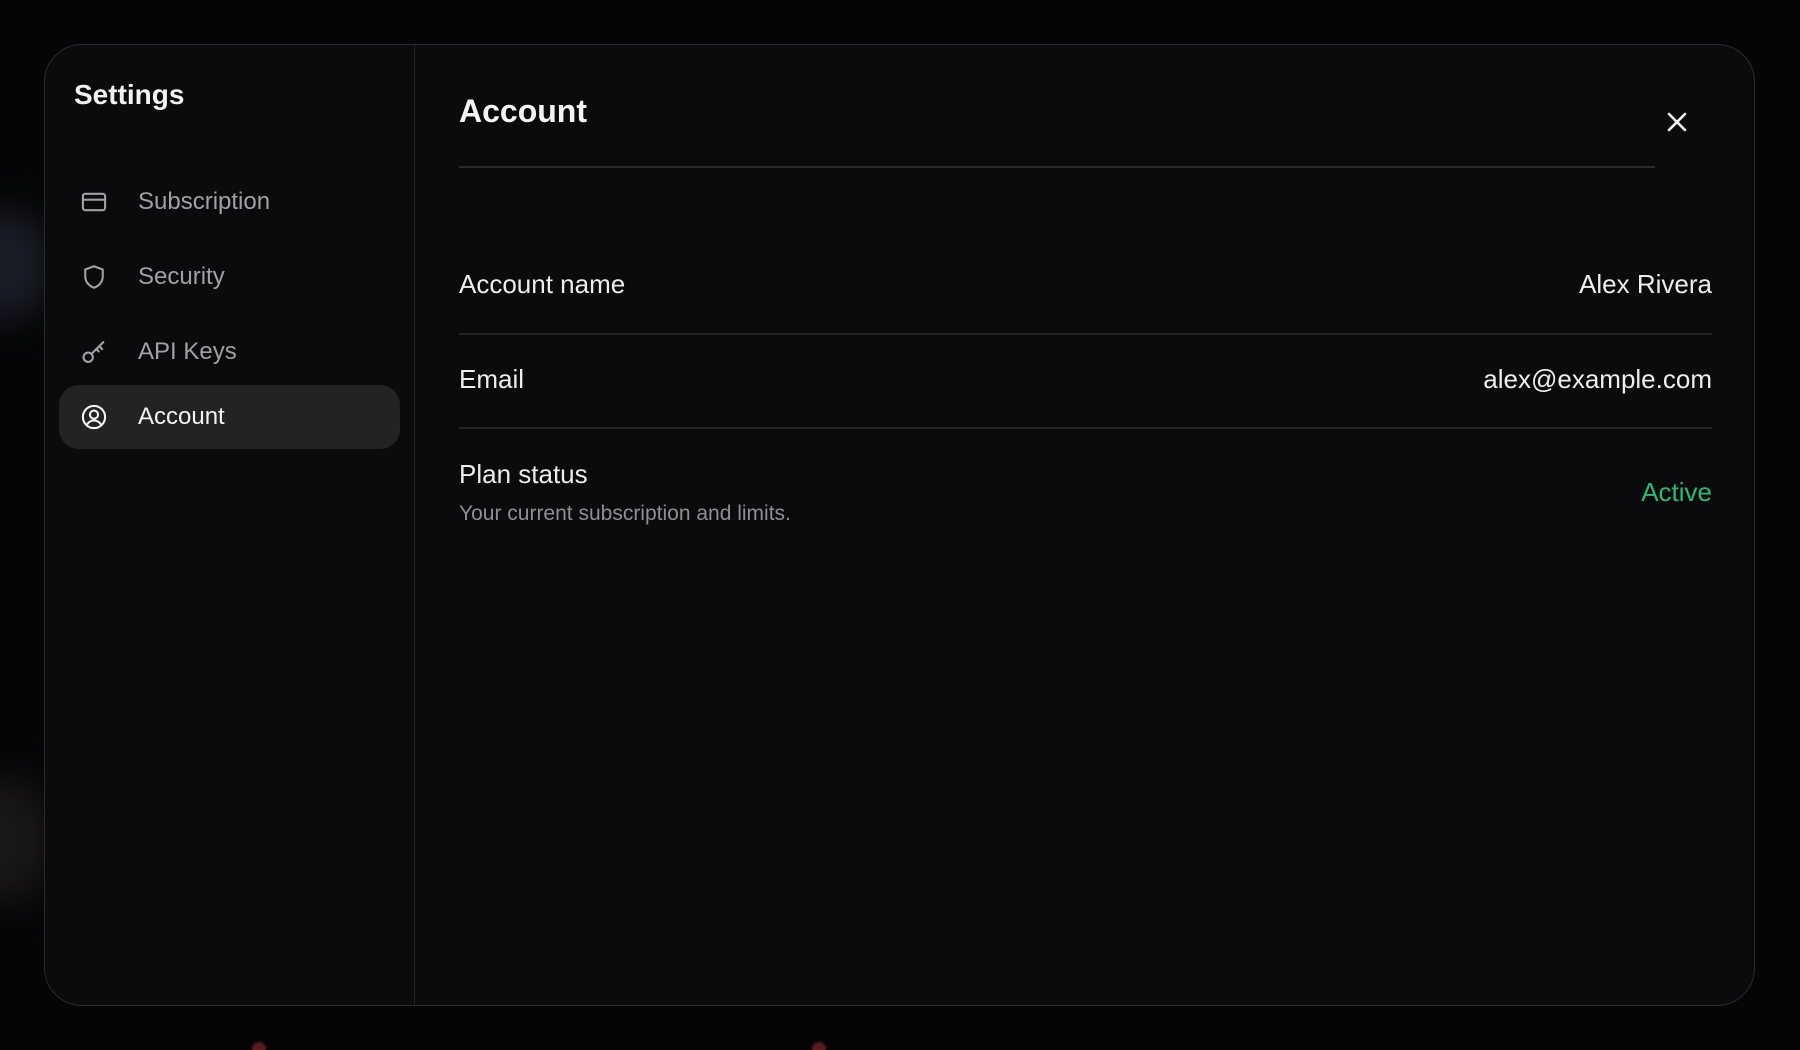 This screenshot has width=1800, height=1050. Describe the element at coordinates (229, 417) in the screenshot. I see `sidebar-item-account: Account` at that location.